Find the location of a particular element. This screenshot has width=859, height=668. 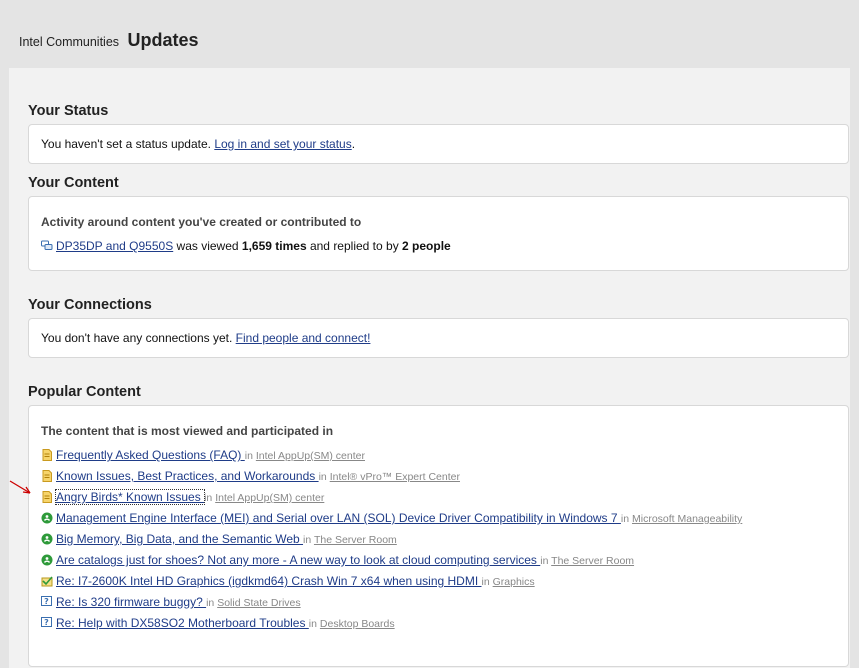

content-item-text1: was viewed is located at coordinates (207, 246).